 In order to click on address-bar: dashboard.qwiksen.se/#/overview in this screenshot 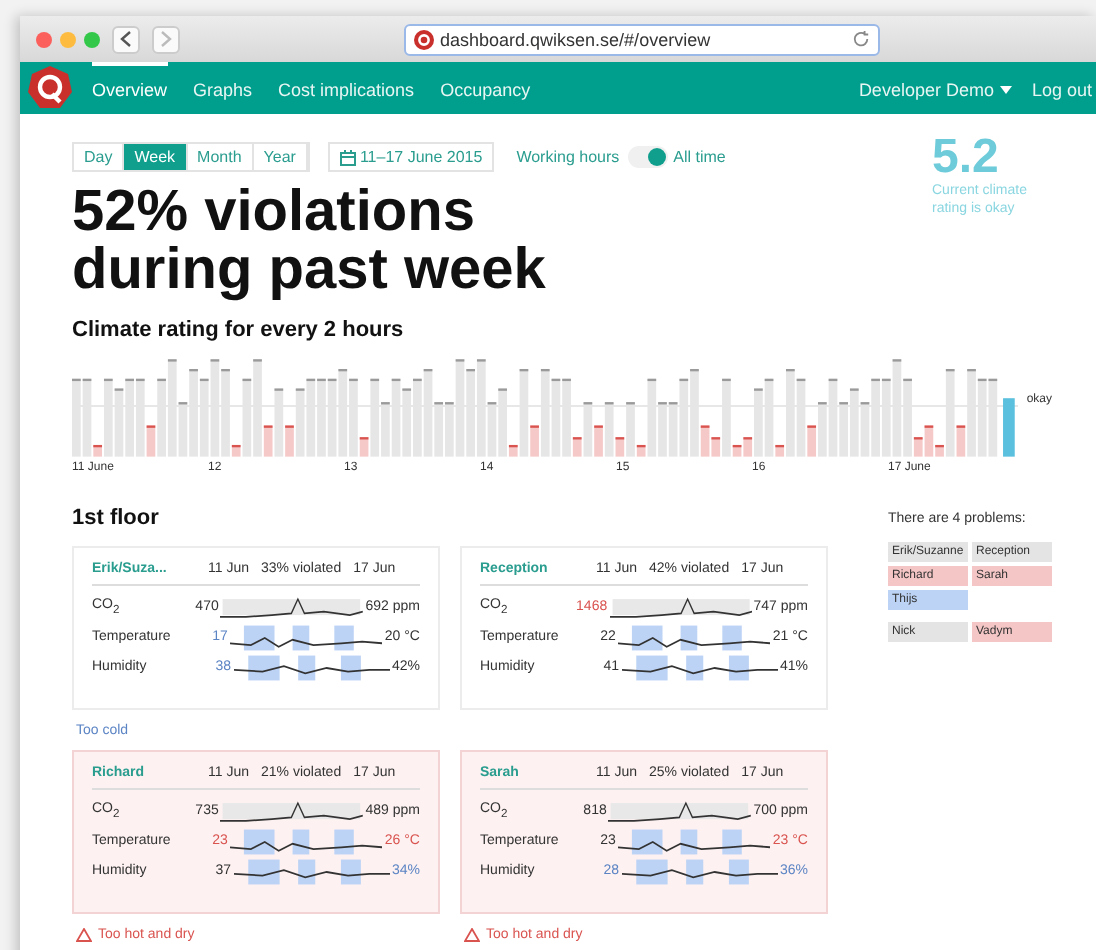, I will do `click(642, 39)`.